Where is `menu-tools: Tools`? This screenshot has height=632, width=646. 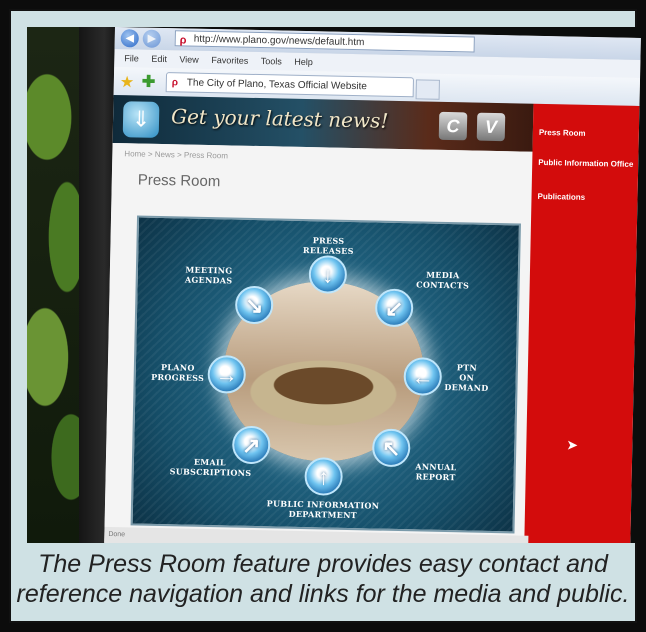 menu-tools: Tools is located at coordinates (271, 61).